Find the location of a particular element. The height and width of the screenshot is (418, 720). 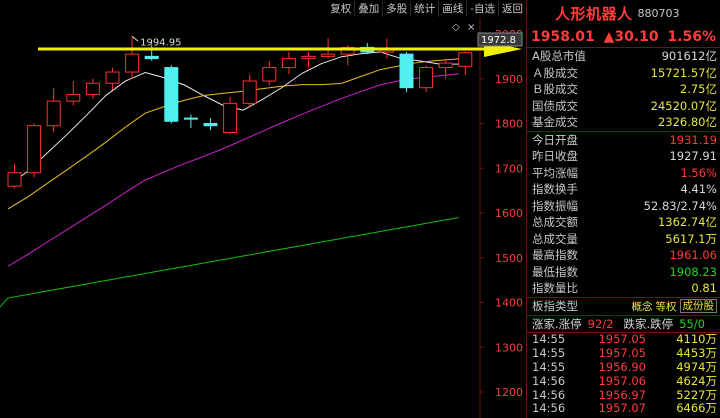

stat-row: A股总市值 901612亿 is located at coordinates (623, 56).